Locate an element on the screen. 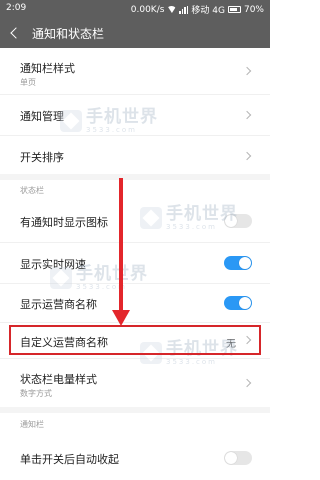 Image resolution: width=320 pixels, height=480 pixels. carrier-label: 移动 4G is located at coordinates (208, 11).